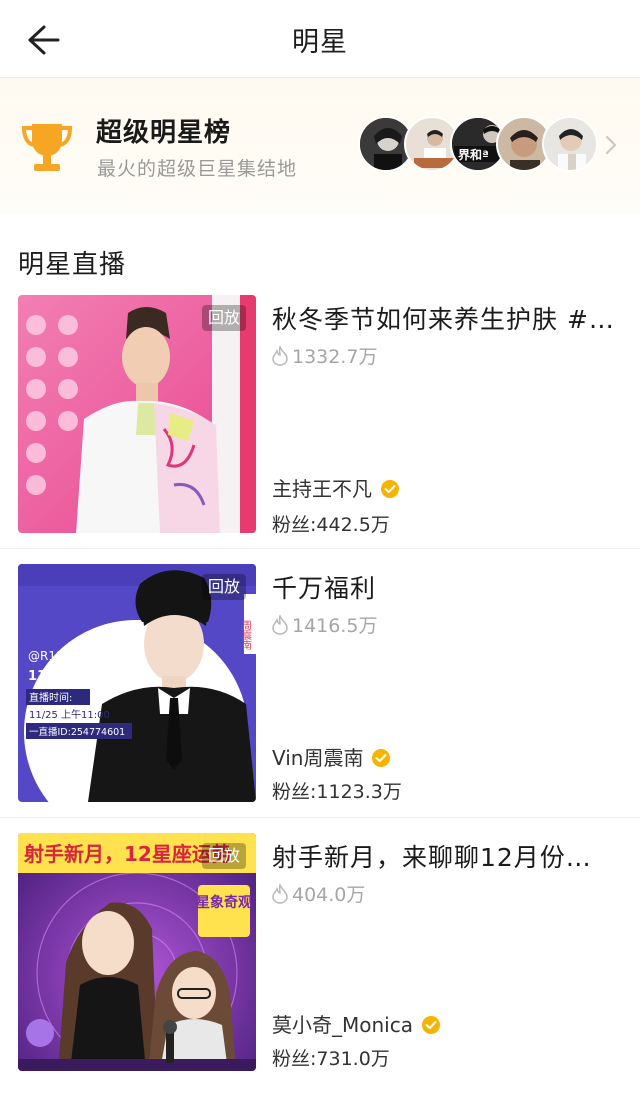  What do you see at coordinates (335, 357) in the screenshot?
I see `view-count-value: 1332.7万` at bounding box center [335, 357].